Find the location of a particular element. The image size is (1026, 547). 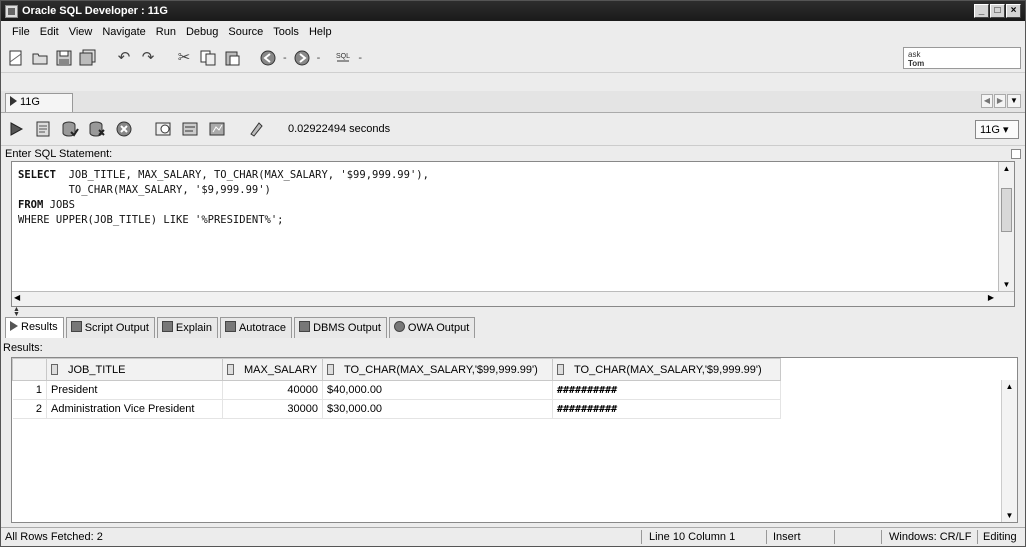

forward-dropdown-icon: - is located at coordinates (319, 58).